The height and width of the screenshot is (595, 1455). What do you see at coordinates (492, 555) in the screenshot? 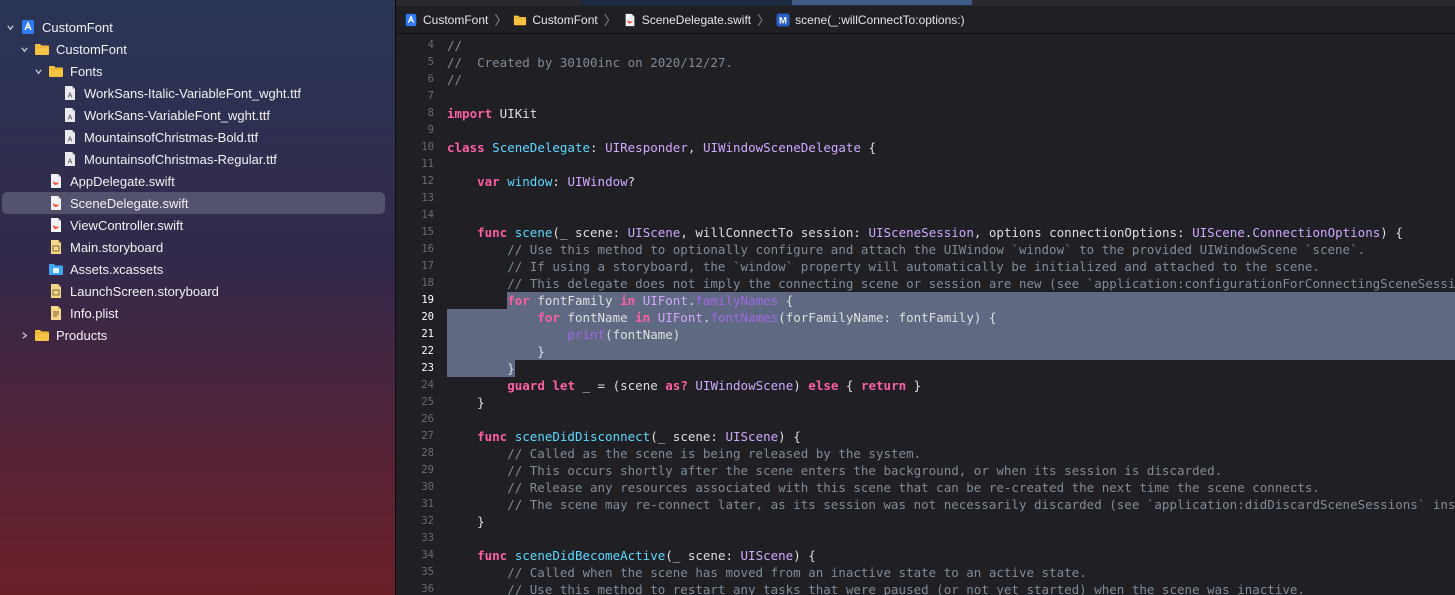
I see `code-token: func` at bounding box center [492, 555].